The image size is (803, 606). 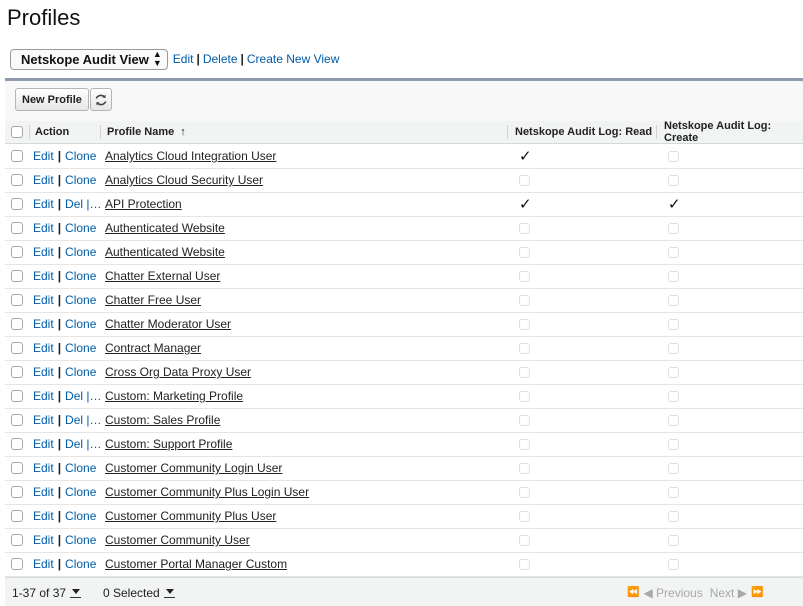 What do you see at coordinates (168, 324) in the screenshot?
I see `profile-name-link: Chatter Moderator User` at bounding box center [168, 324].